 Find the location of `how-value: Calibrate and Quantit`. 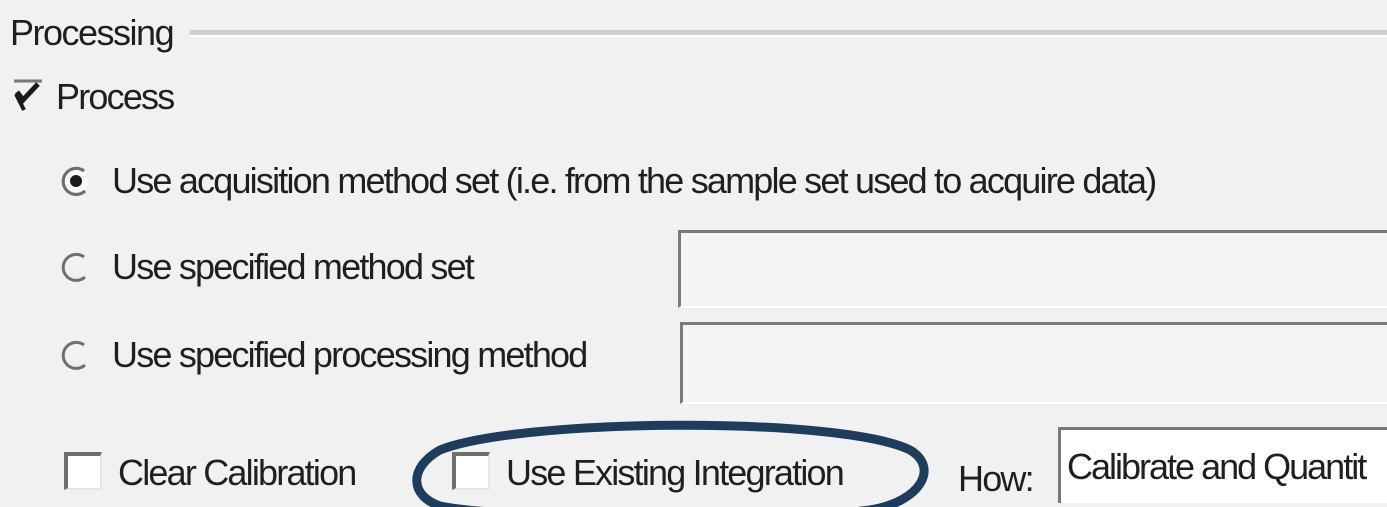

how-value: Calibrate and Quantit is located at coordinates (1217, 466).